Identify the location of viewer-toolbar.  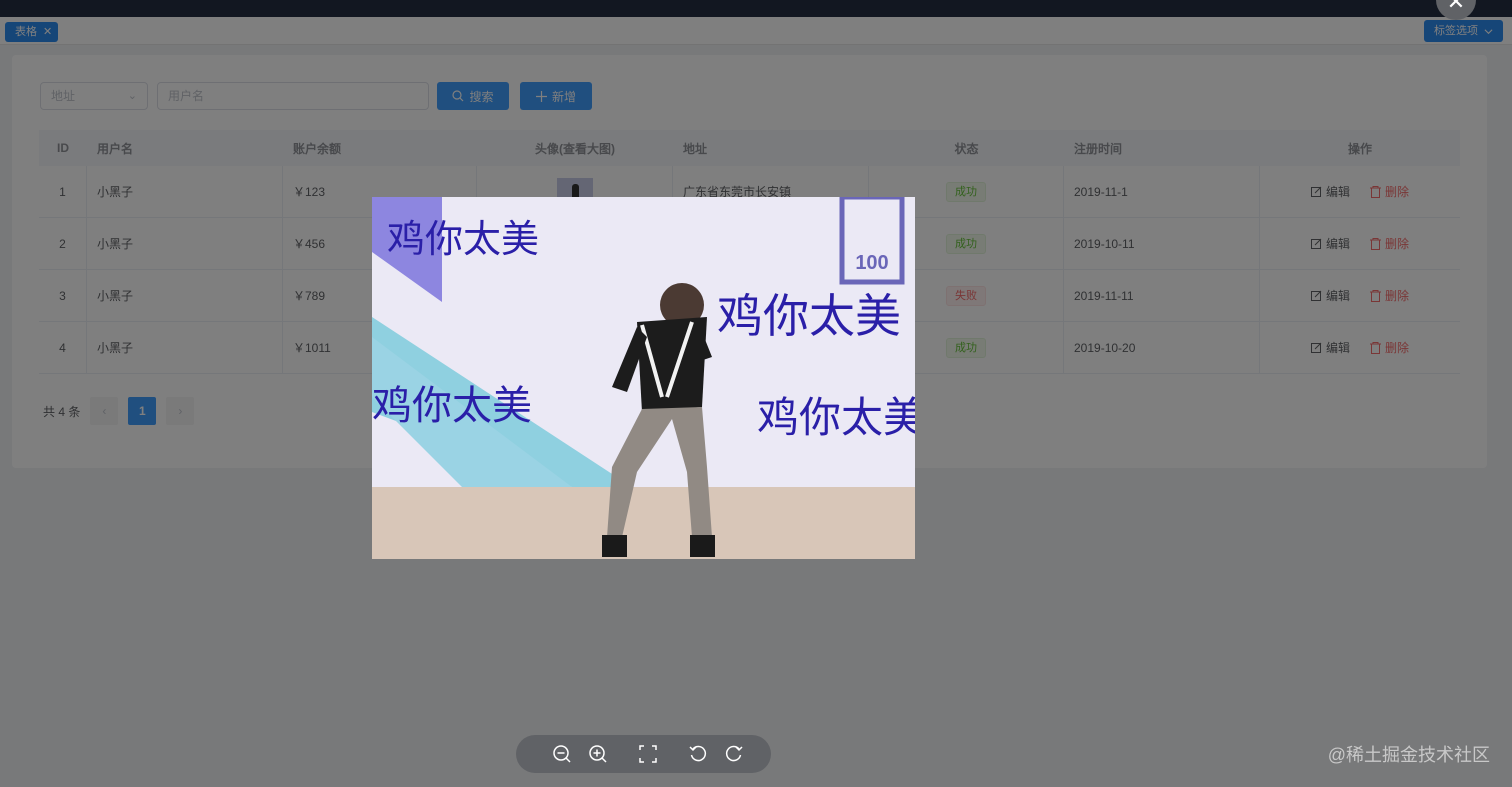
(643, 754).